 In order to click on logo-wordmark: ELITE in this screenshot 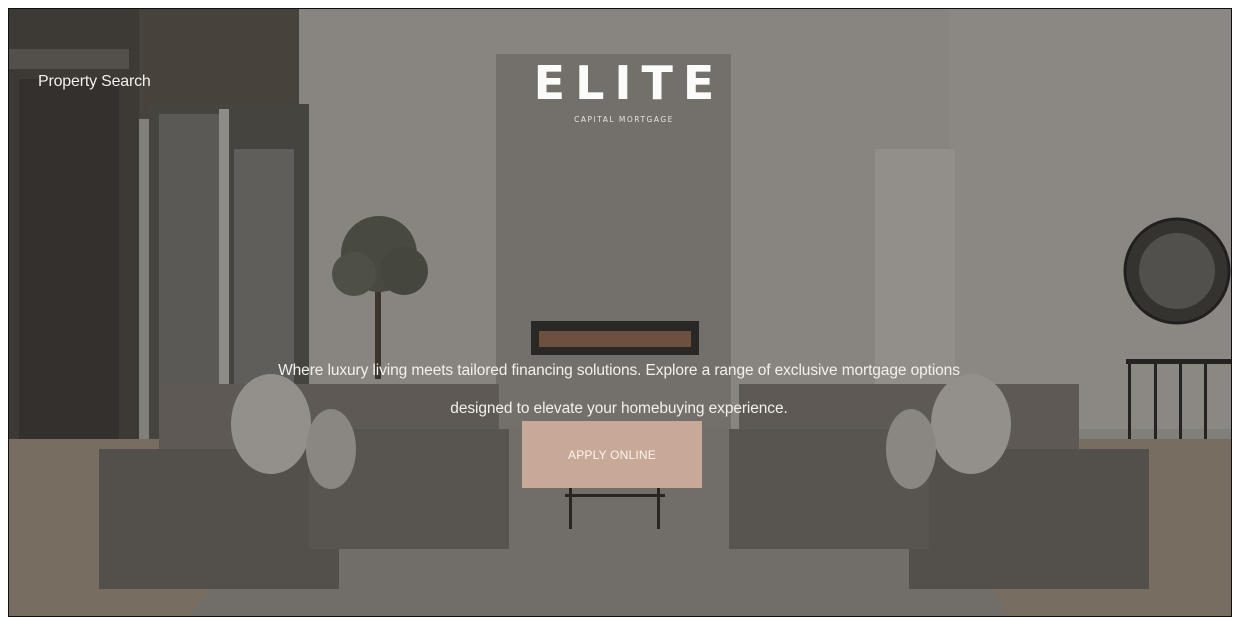, I will do `click(629, 83)`.